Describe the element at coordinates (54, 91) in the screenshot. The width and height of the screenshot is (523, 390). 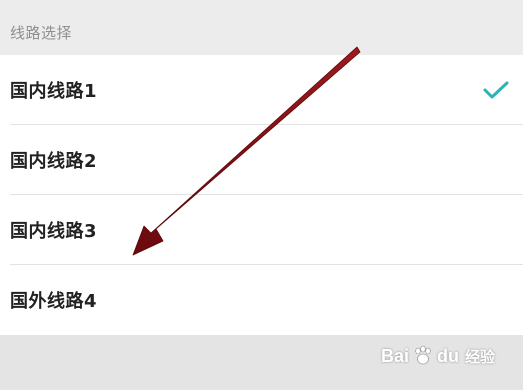
I see `route-label: 国内线路1` at that location.